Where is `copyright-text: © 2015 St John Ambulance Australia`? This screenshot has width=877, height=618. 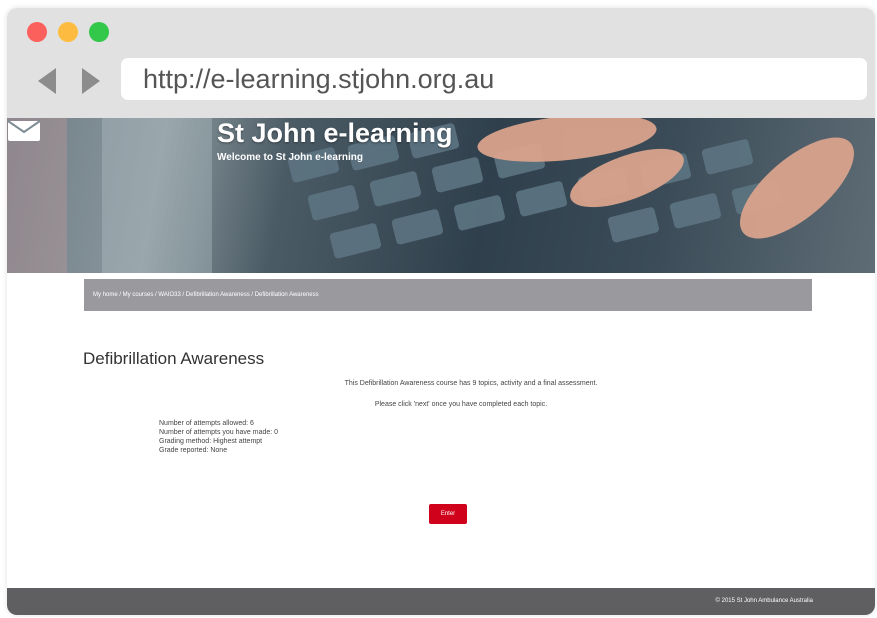 copyright-text: © 2015 St John Ambulance Australia is located at coordinates (764, 601).